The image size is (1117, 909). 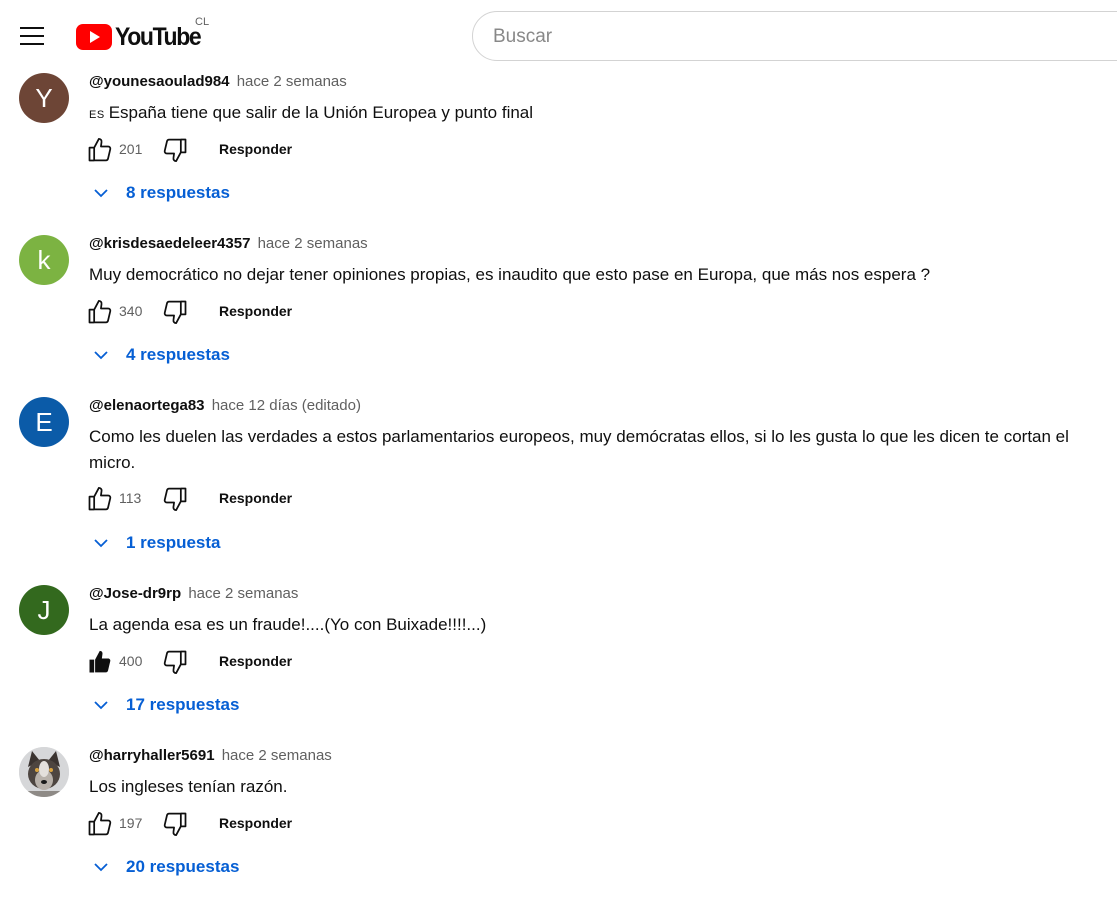 I want to click on thumbs-up-filled-icon, so click(x=100, y=661).